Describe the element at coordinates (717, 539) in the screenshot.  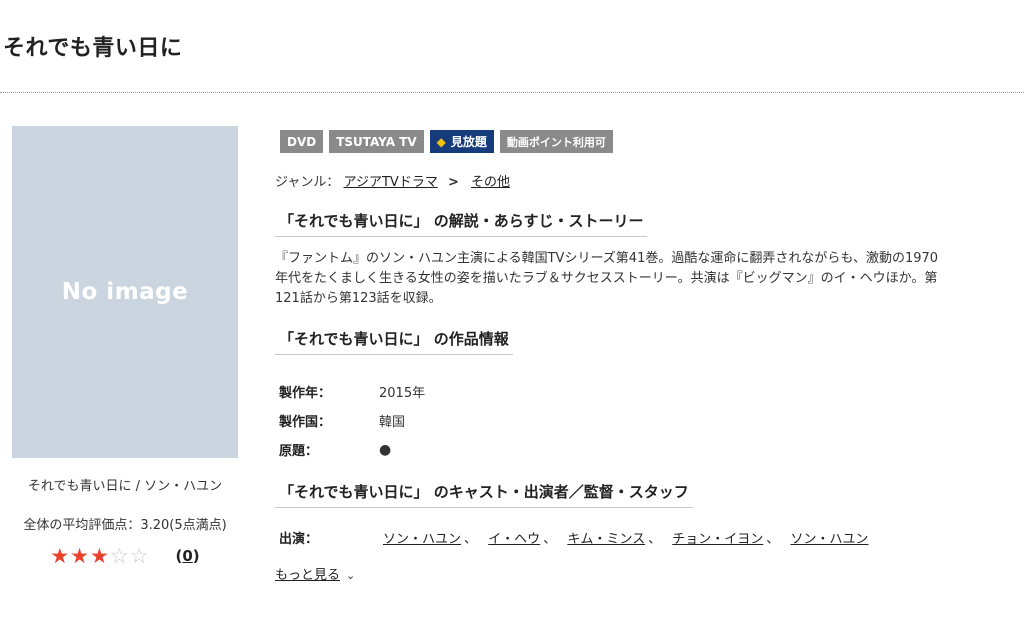
I see `cast-link: チョン・イヨン` at that location.